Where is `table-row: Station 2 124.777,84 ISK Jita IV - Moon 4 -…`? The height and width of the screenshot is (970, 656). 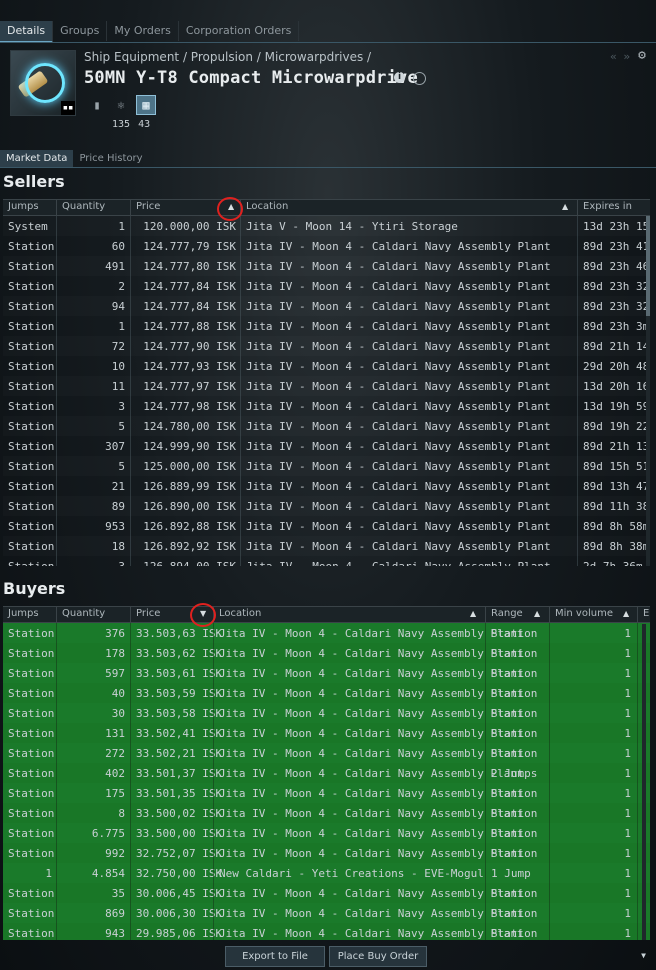 table-row: Station 2 124.777,84 ISK Jita IV - Moon 4 -… is located at coordinates (326, 286).